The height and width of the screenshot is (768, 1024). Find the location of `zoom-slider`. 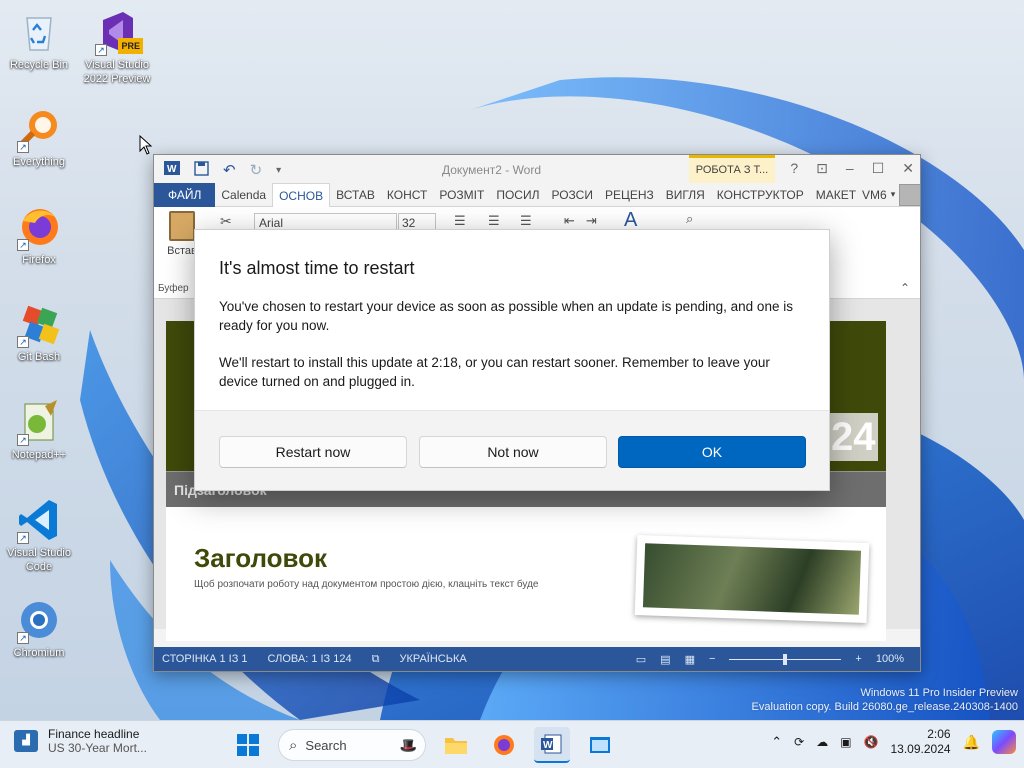

zoom-slider is located at coordinates (785, 659).